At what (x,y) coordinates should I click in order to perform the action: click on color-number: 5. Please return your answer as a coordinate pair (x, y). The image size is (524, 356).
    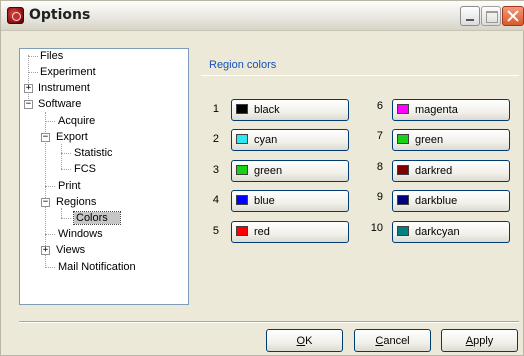
    Looking at the image, I should click on (215, 231).